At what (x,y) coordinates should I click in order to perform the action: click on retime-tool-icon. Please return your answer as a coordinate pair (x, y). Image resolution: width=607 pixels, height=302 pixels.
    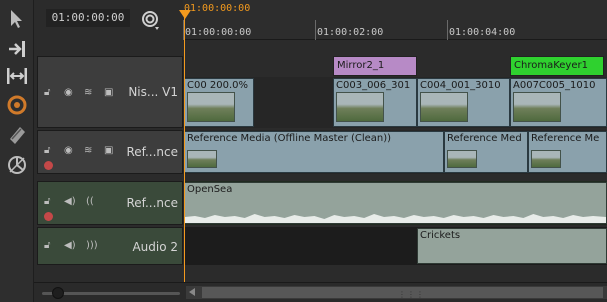
    Looking at the image, I should click on (17, 165).